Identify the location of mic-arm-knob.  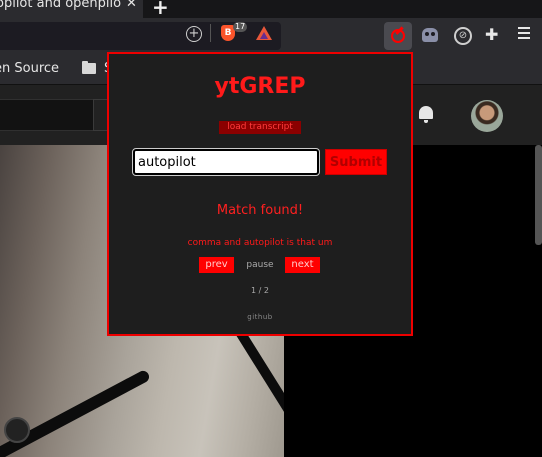
(17, 430).